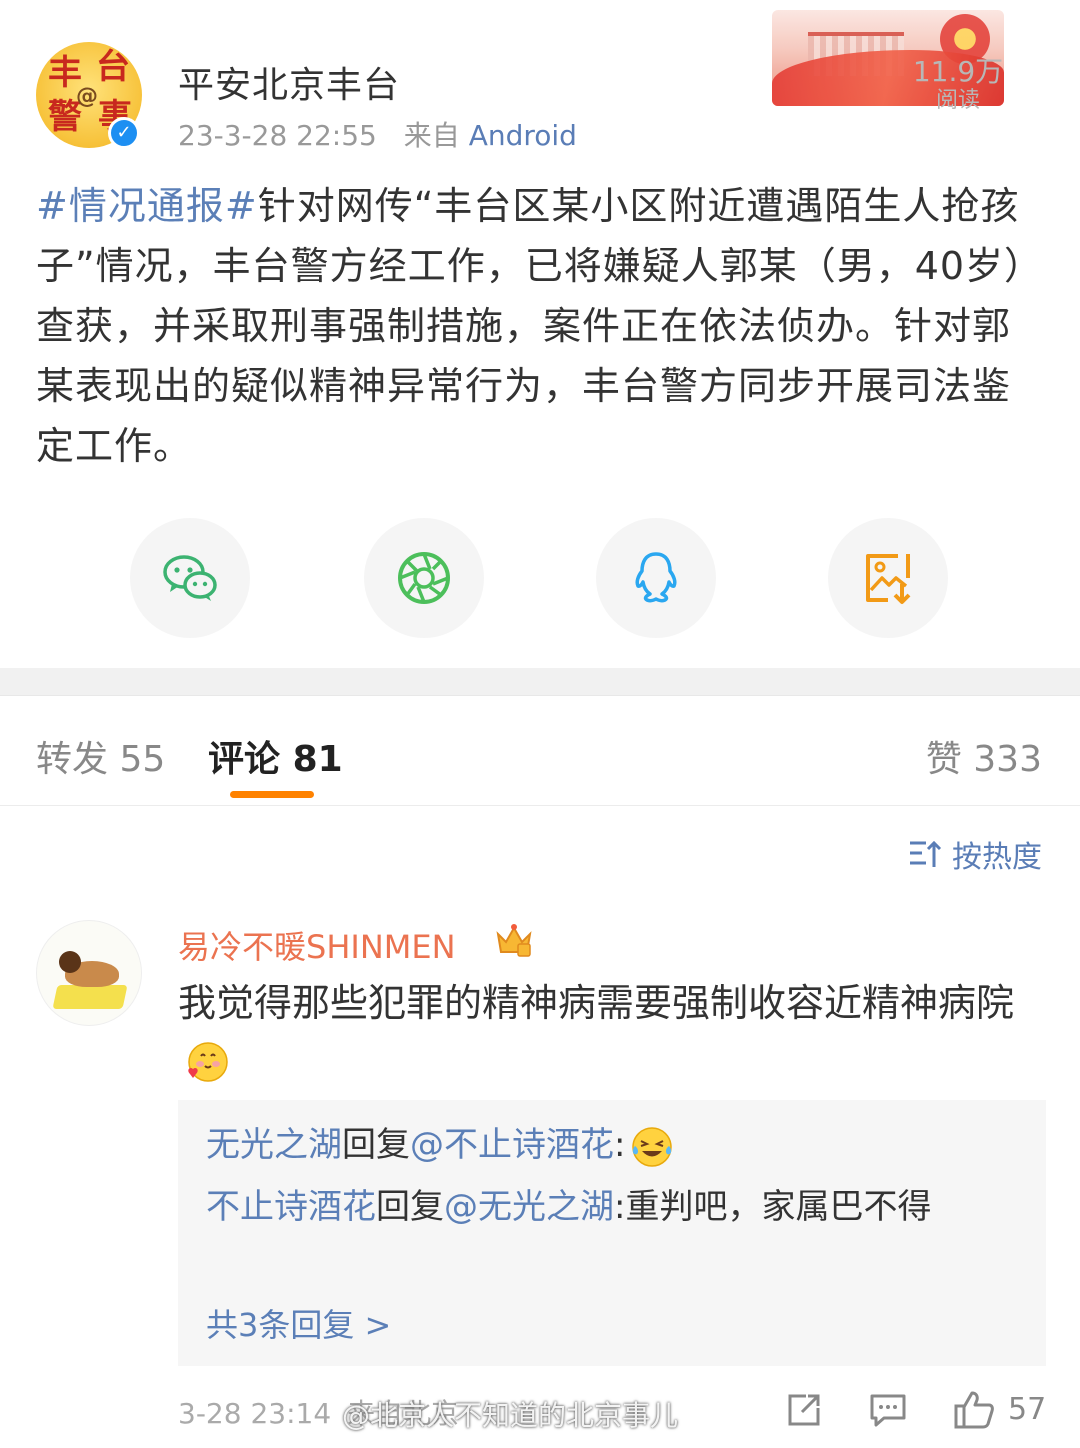 The image size is (1080, 1448). What do you see at coordinates (317, 945) in the screenshot?
I see `commenter-username: 易冷不暖SHINMEN` at bounding box center [317, 945].